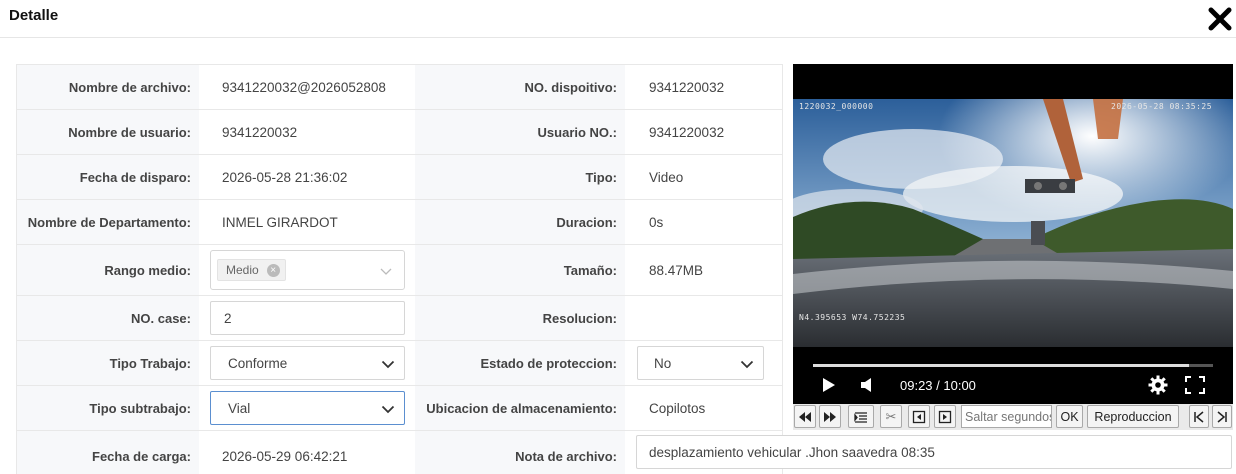  Describe the element at coordinates (307, 270) in the screenshot. I see `range-multiselect: Medio ×` at that location.